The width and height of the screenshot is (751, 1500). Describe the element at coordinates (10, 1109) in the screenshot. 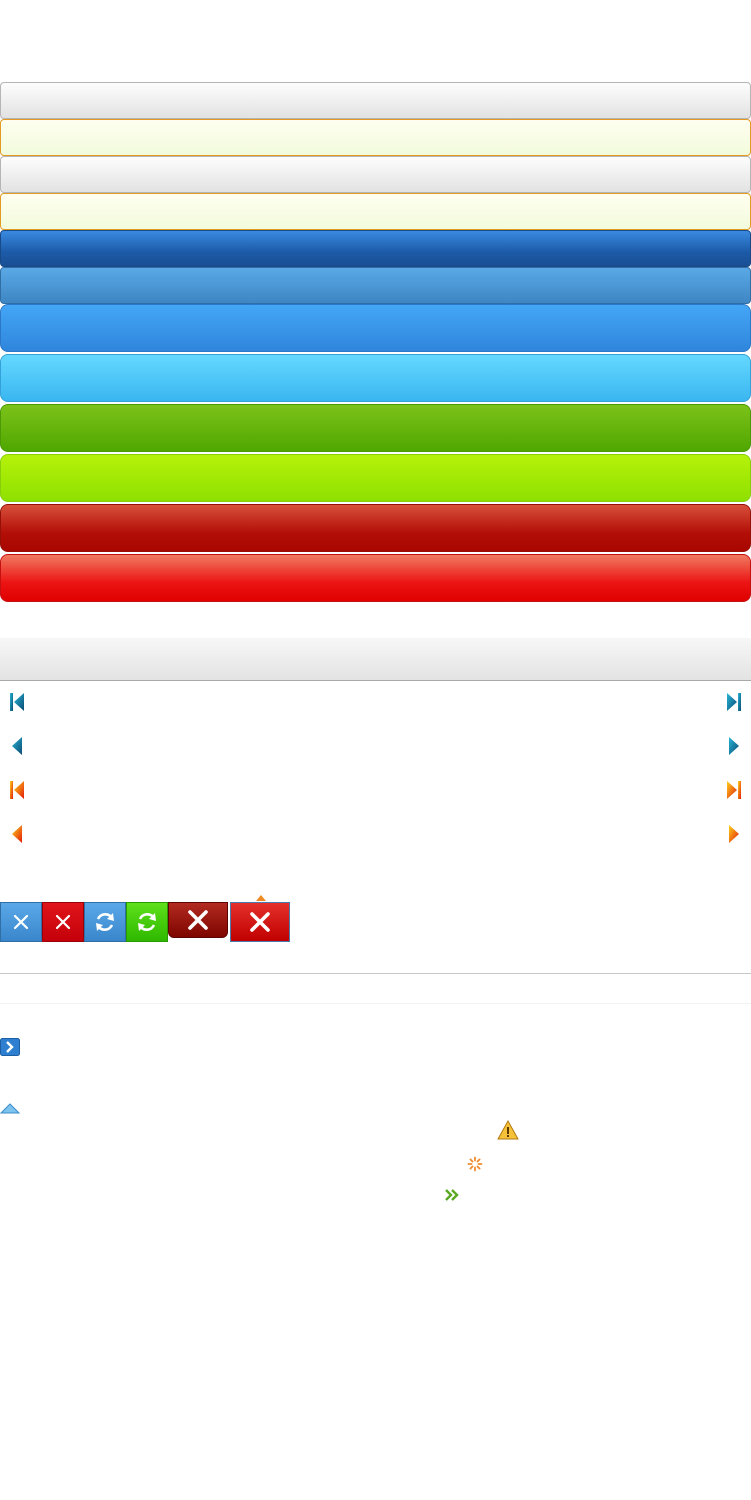

I see `collapse-caret-icon` at that location.